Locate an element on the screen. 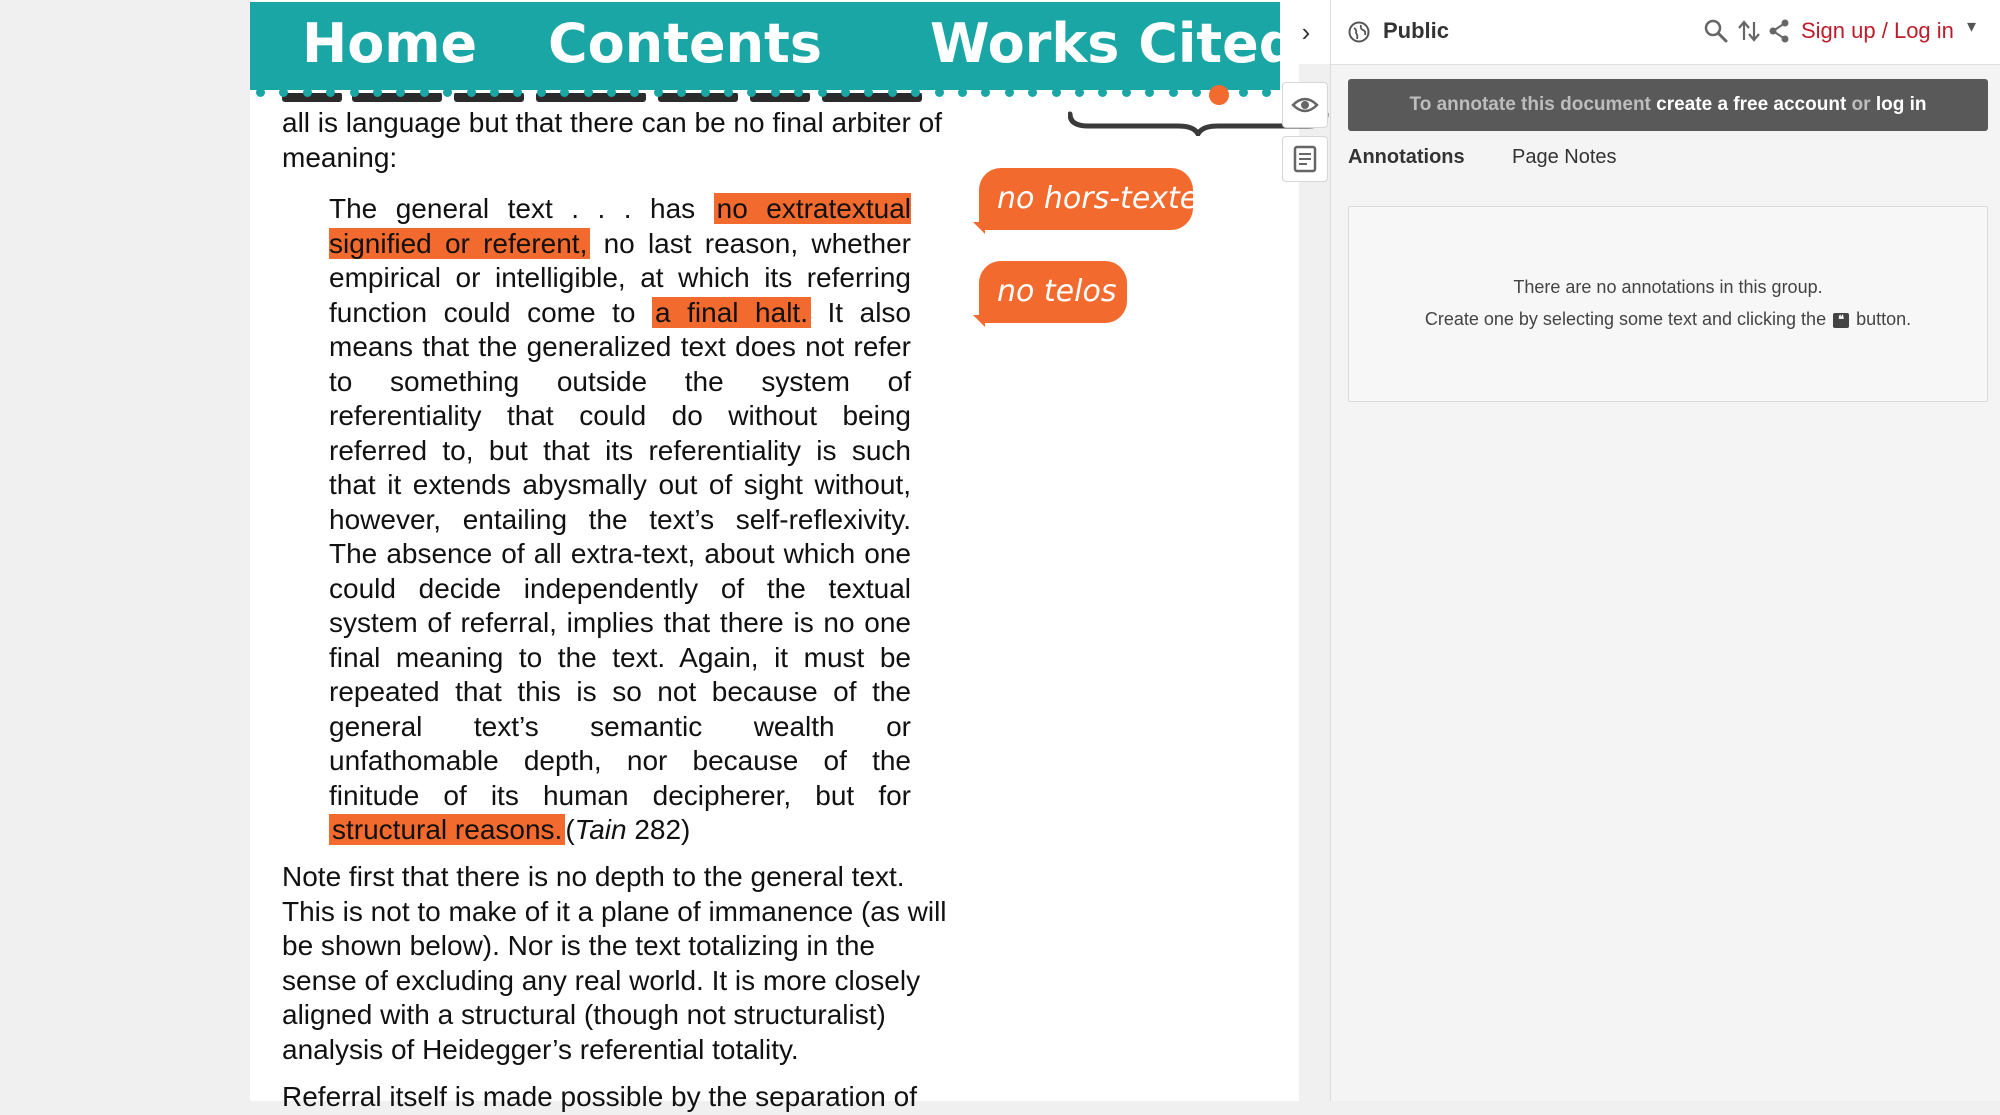  margin-note-no-hors-texte: no hors-texte is located at coordinates (1085, 201).